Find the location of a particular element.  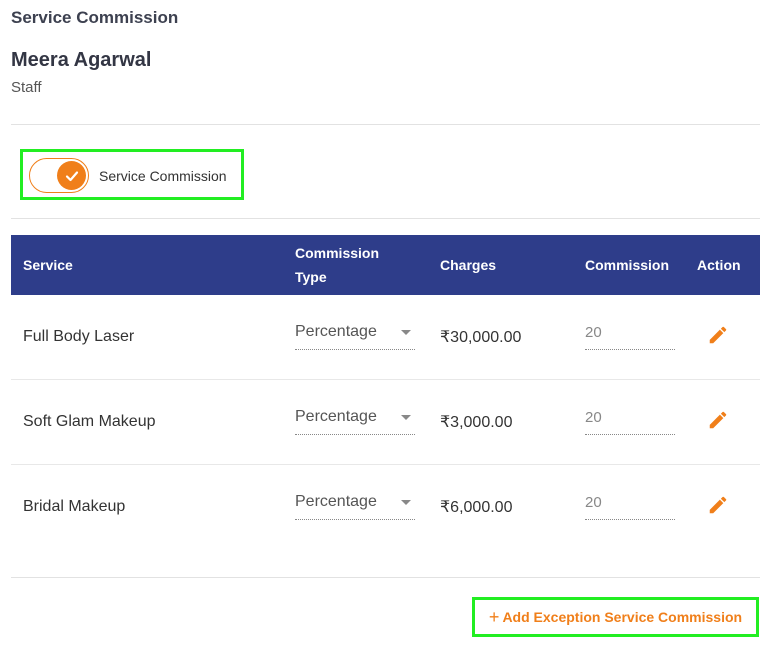

table-row: Full Body Laser Percentage ₹30,000.00 20 is located at coordinates (385, 337).